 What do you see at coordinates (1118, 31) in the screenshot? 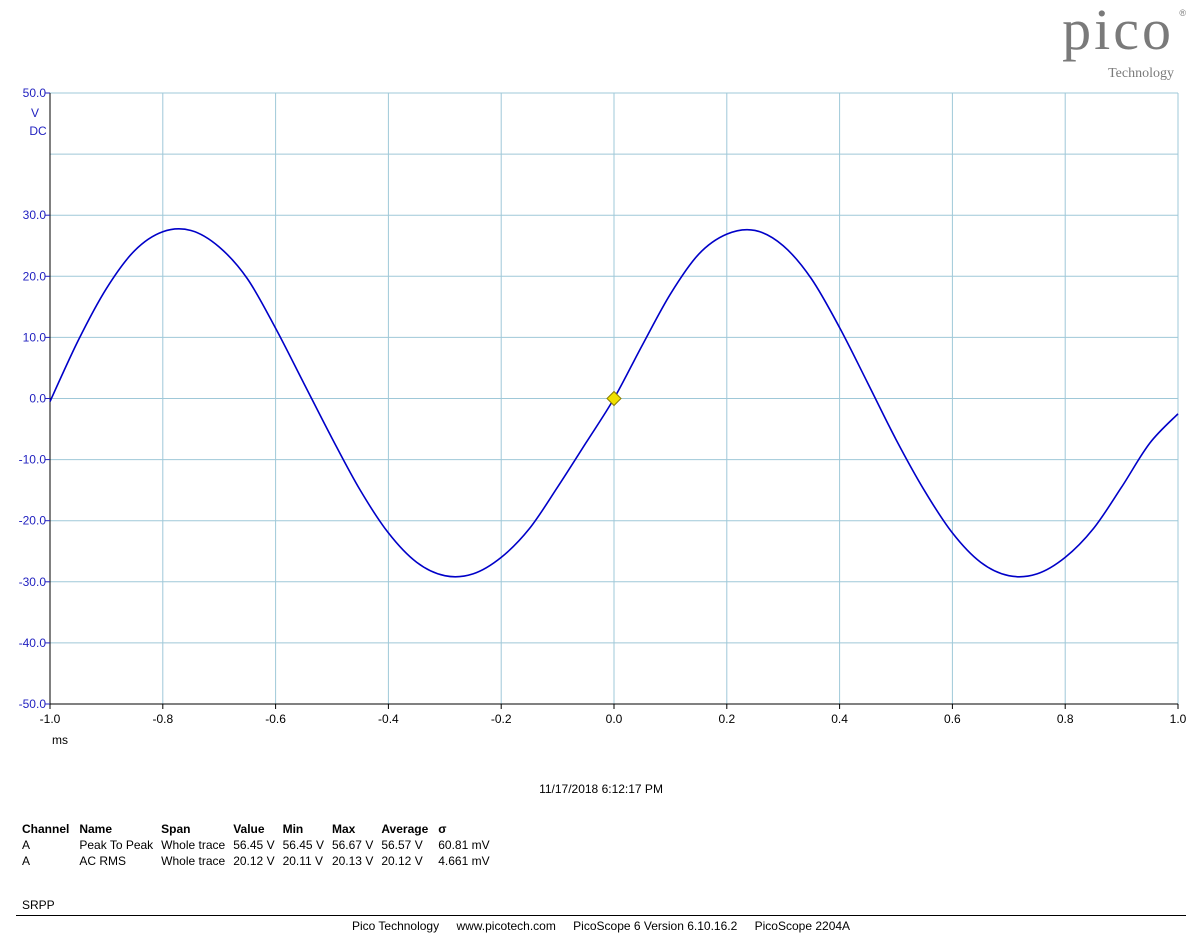
I see `logo-wordmark: pico` at bounding box center [1118, 31].